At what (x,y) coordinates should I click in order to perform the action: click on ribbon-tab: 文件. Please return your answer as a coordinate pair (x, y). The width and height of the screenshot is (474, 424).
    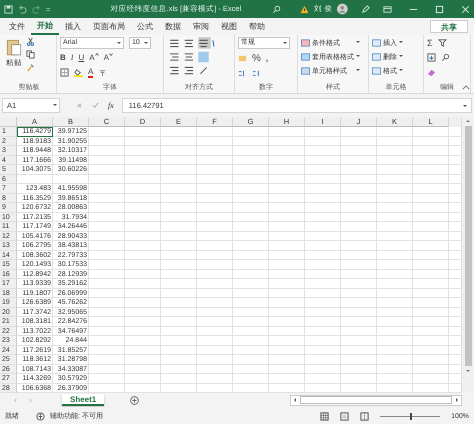
    Looking at the image, I should click on (17, 26).